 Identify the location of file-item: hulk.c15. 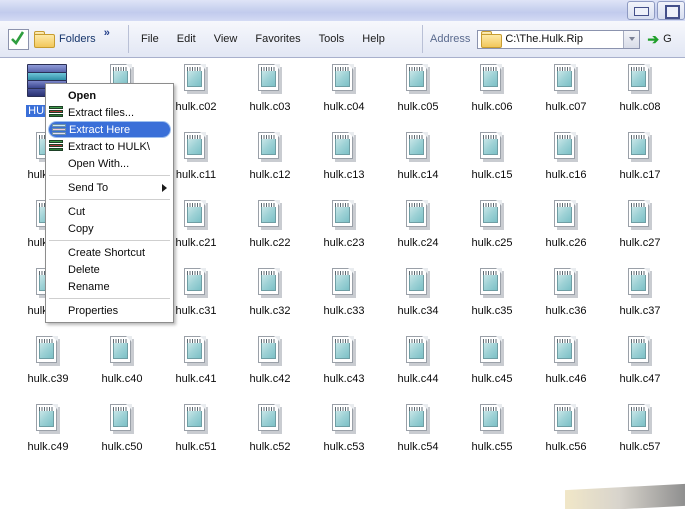
(492, 157).